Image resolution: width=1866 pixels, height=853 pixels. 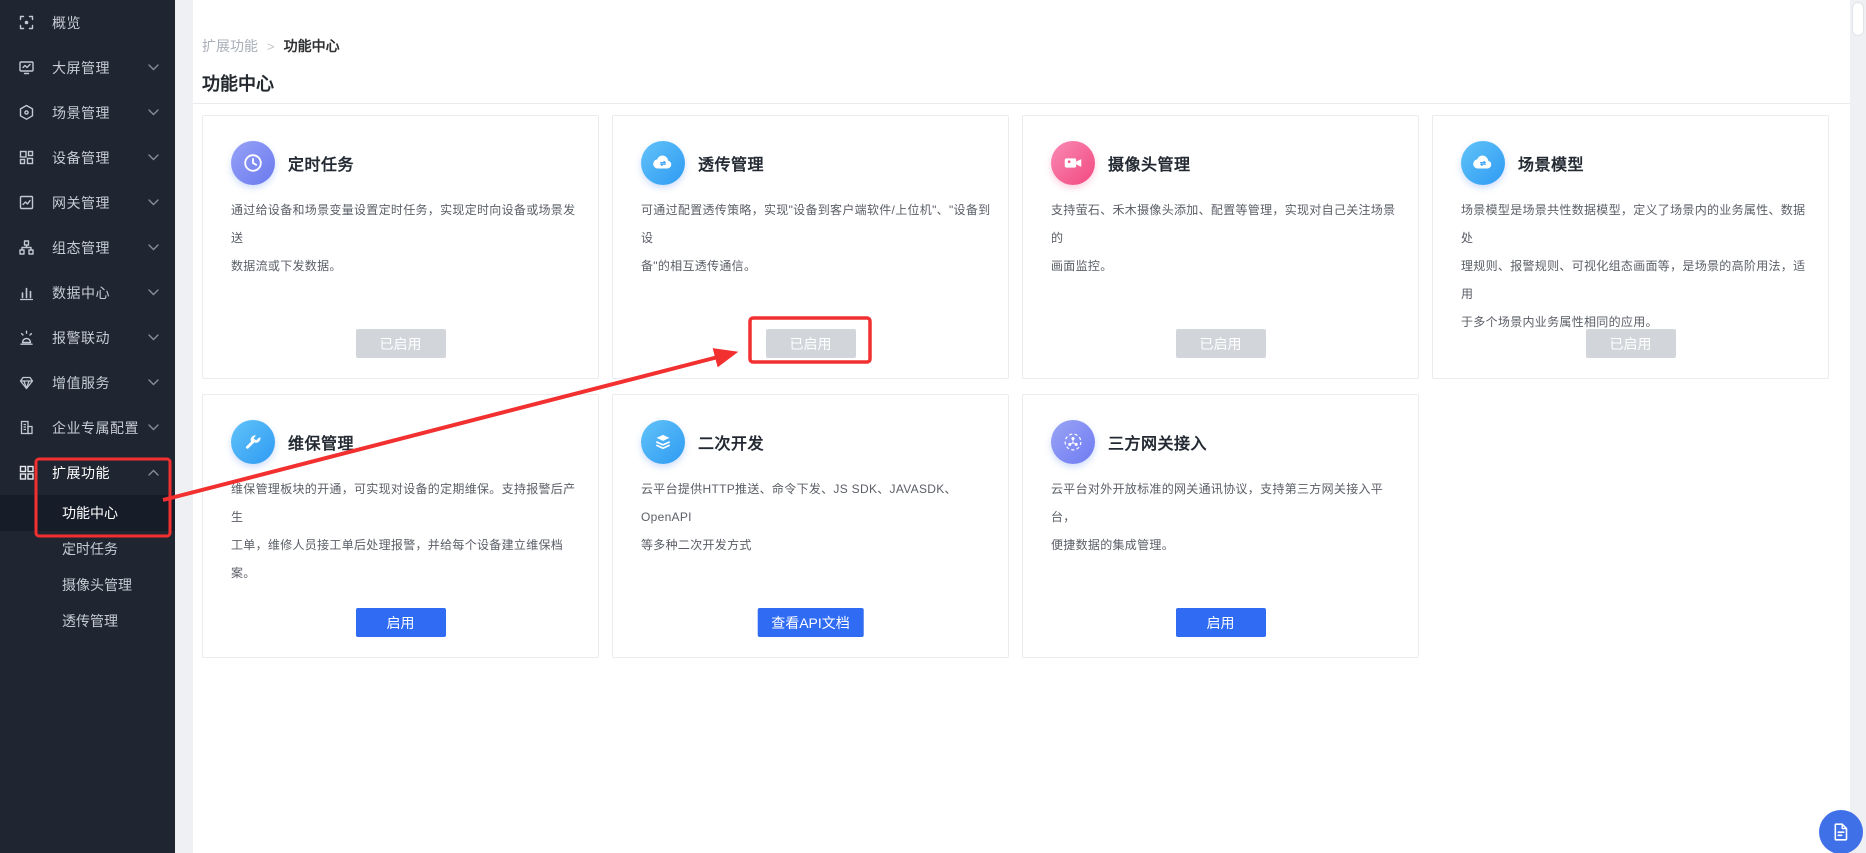 I want to click on page-title: 功能中心, so click(x=238, y=84).